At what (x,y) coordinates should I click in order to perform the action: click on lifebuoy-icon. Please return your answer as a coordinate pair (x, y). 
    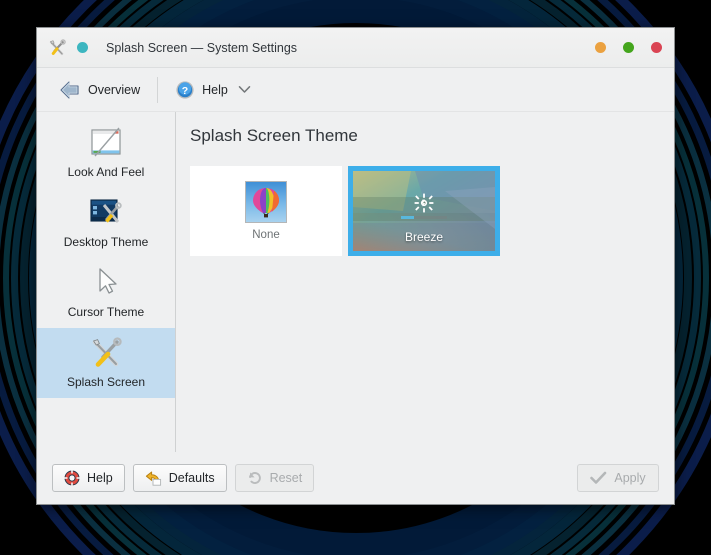
    Looking at the image, I should click on (72, 478).